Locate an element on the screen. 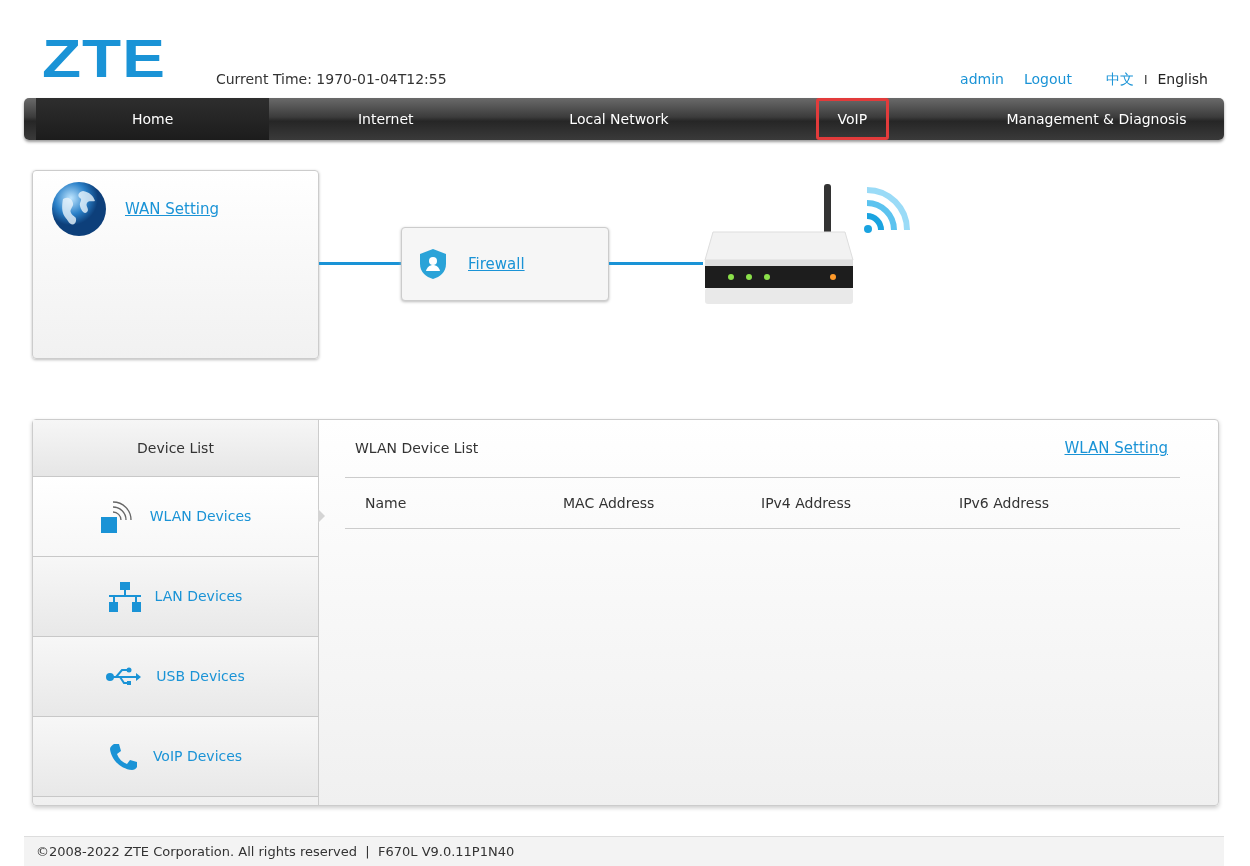  shield-icon is located at coordinates (433, 264).